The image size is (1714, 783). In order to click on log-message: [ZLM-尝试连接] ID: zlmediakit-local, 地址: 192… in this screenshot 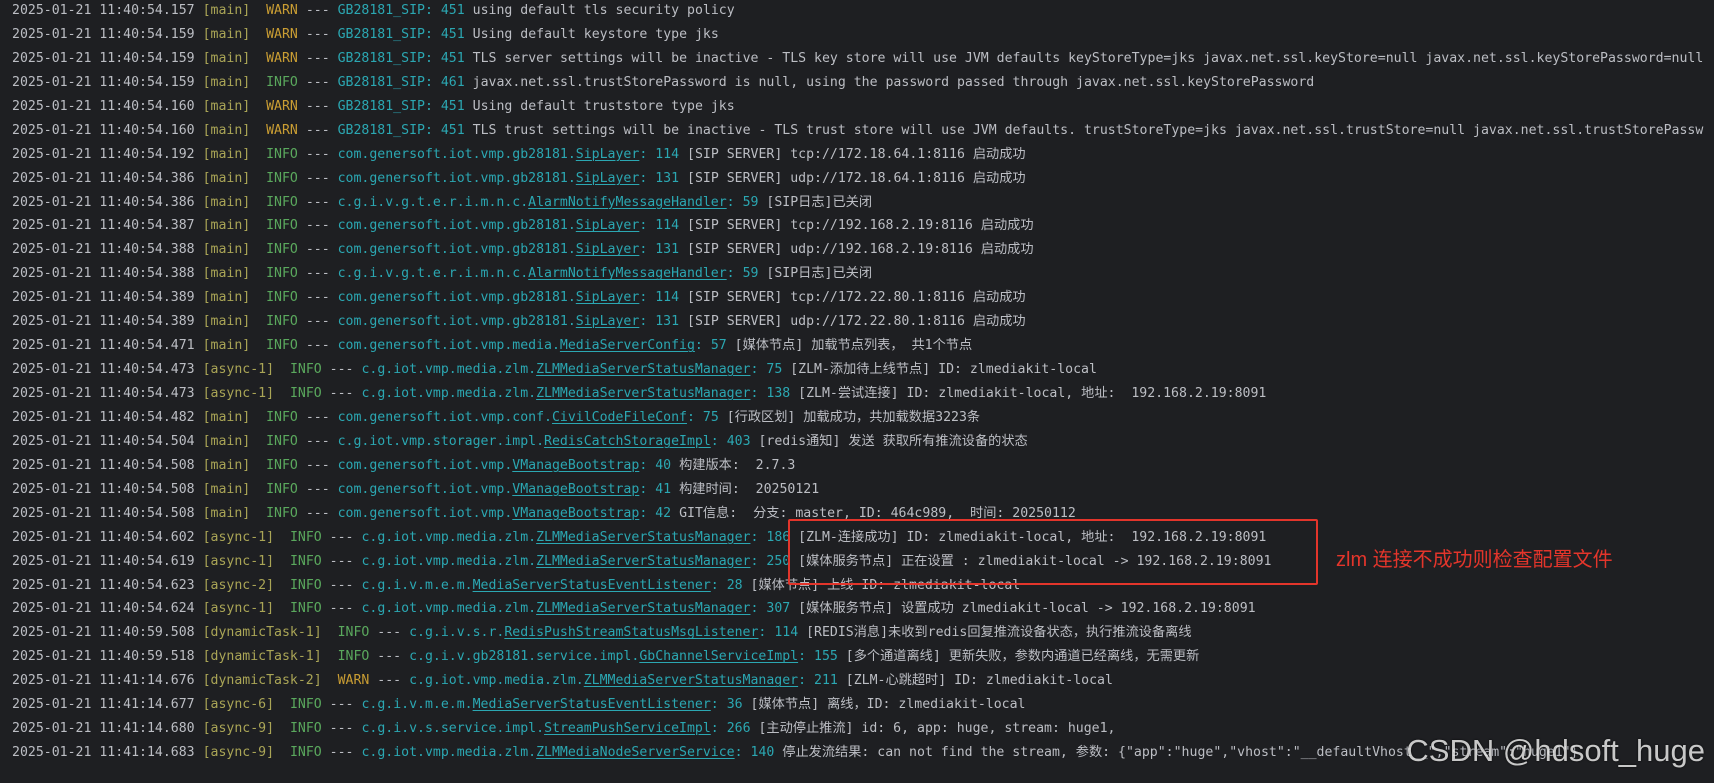, I will do `click(1032, 393)`.